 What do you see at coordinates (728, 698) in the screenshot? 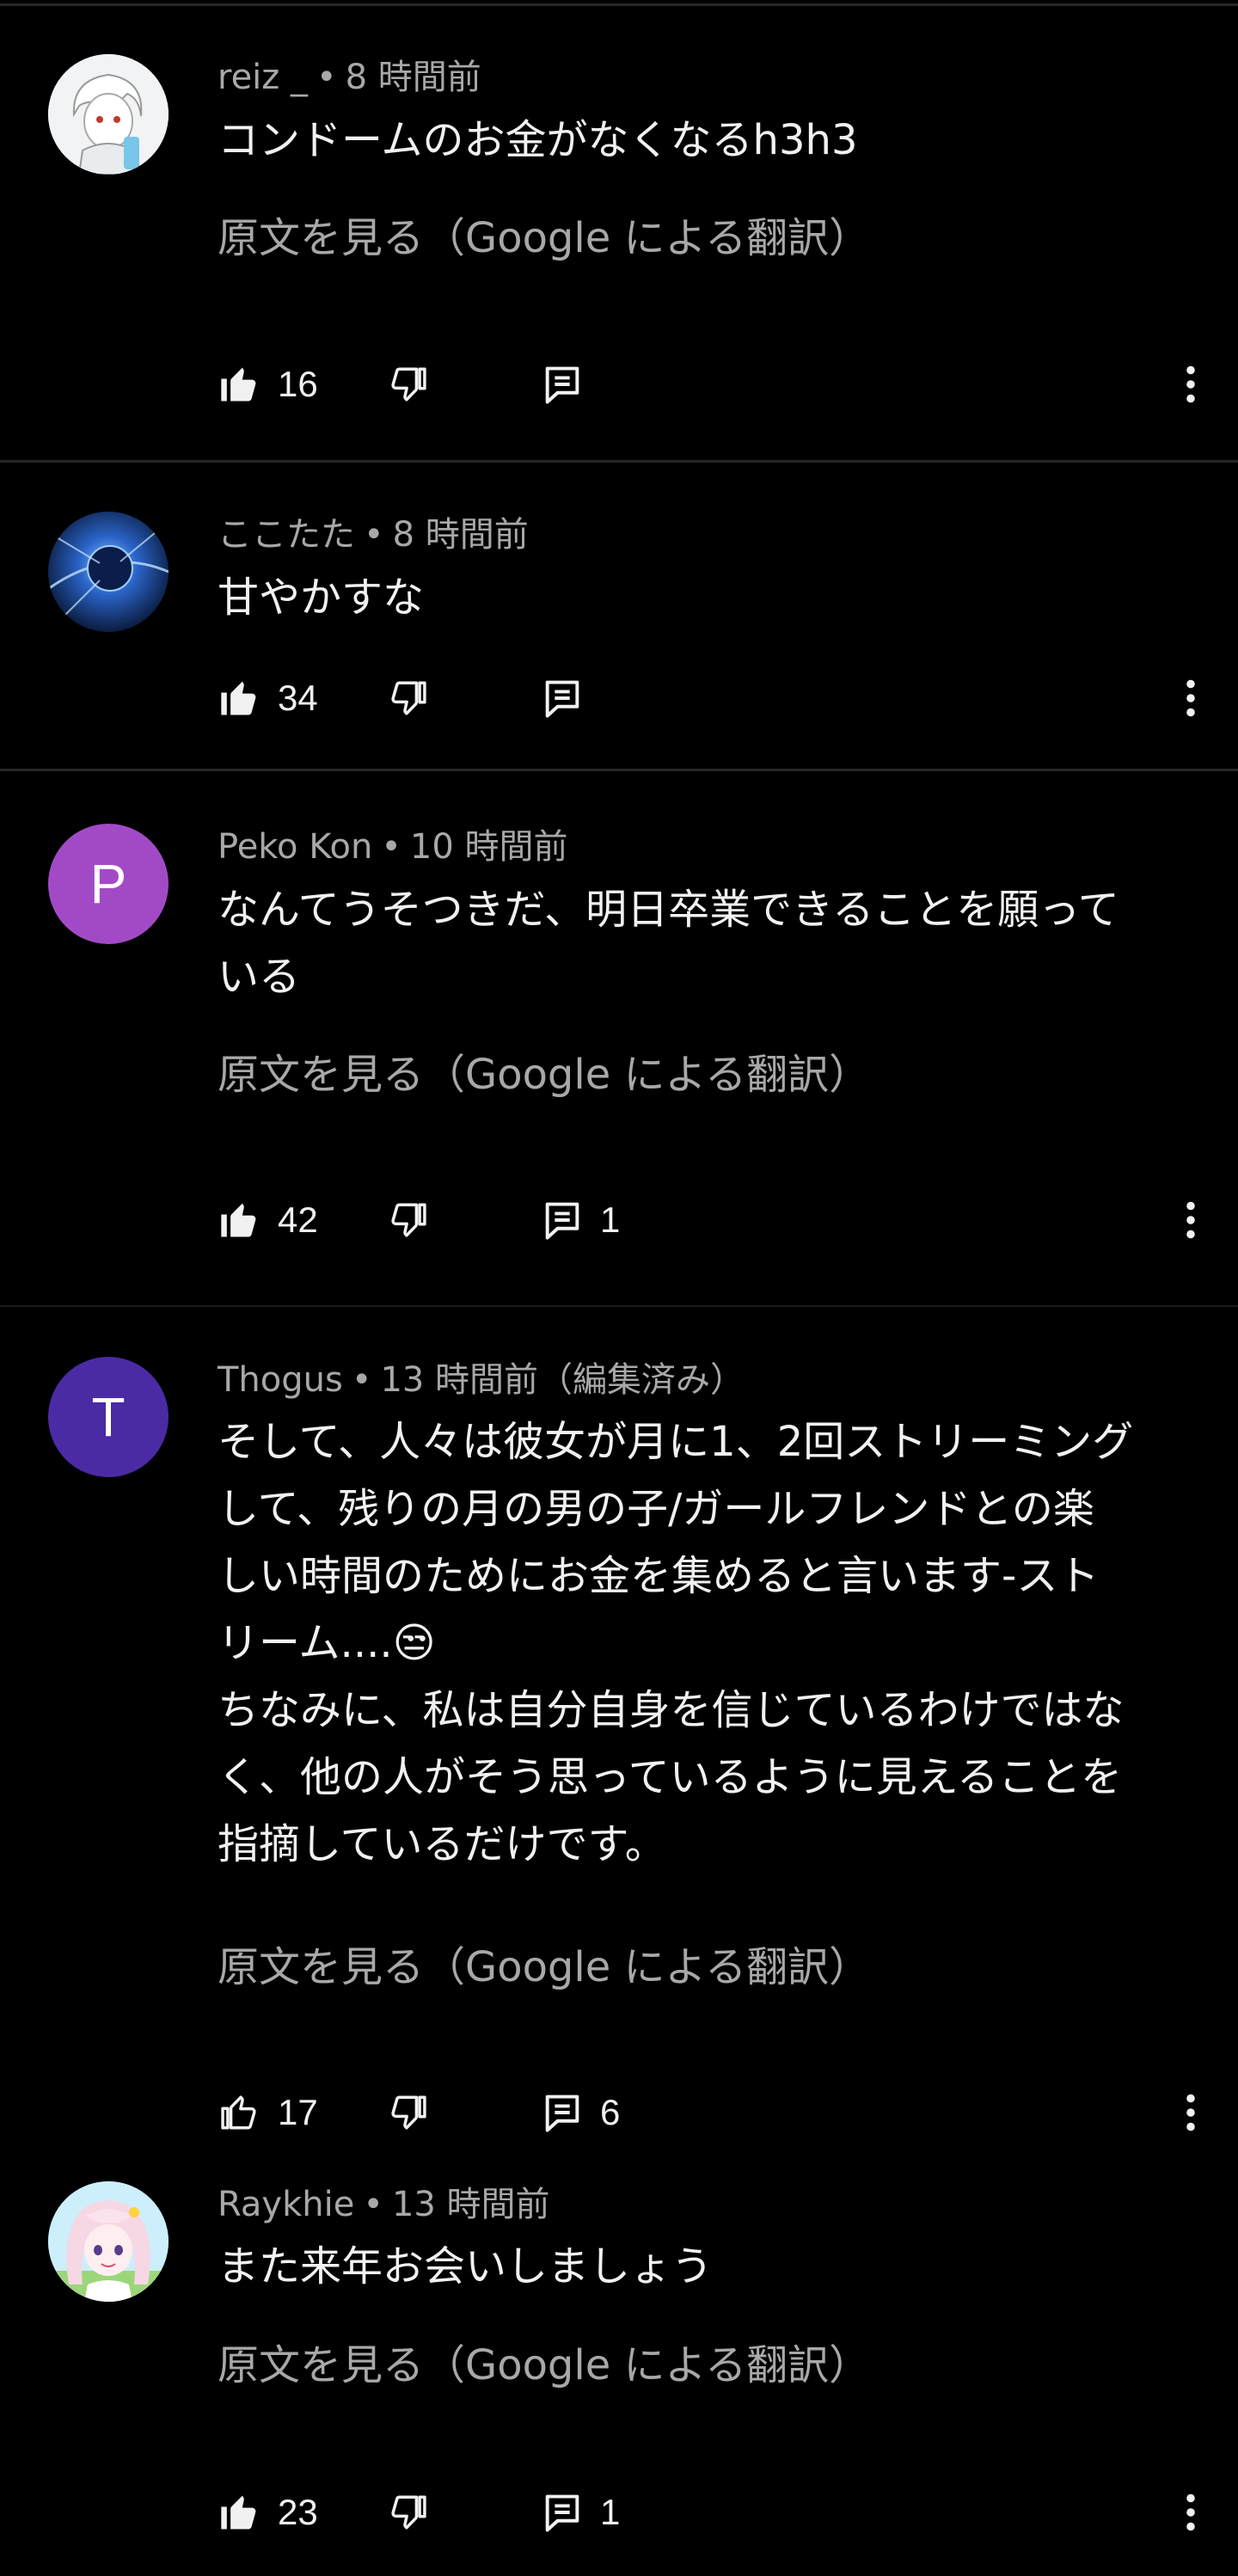
I see `comment-actions: 34` at bounding box center [728, 698].